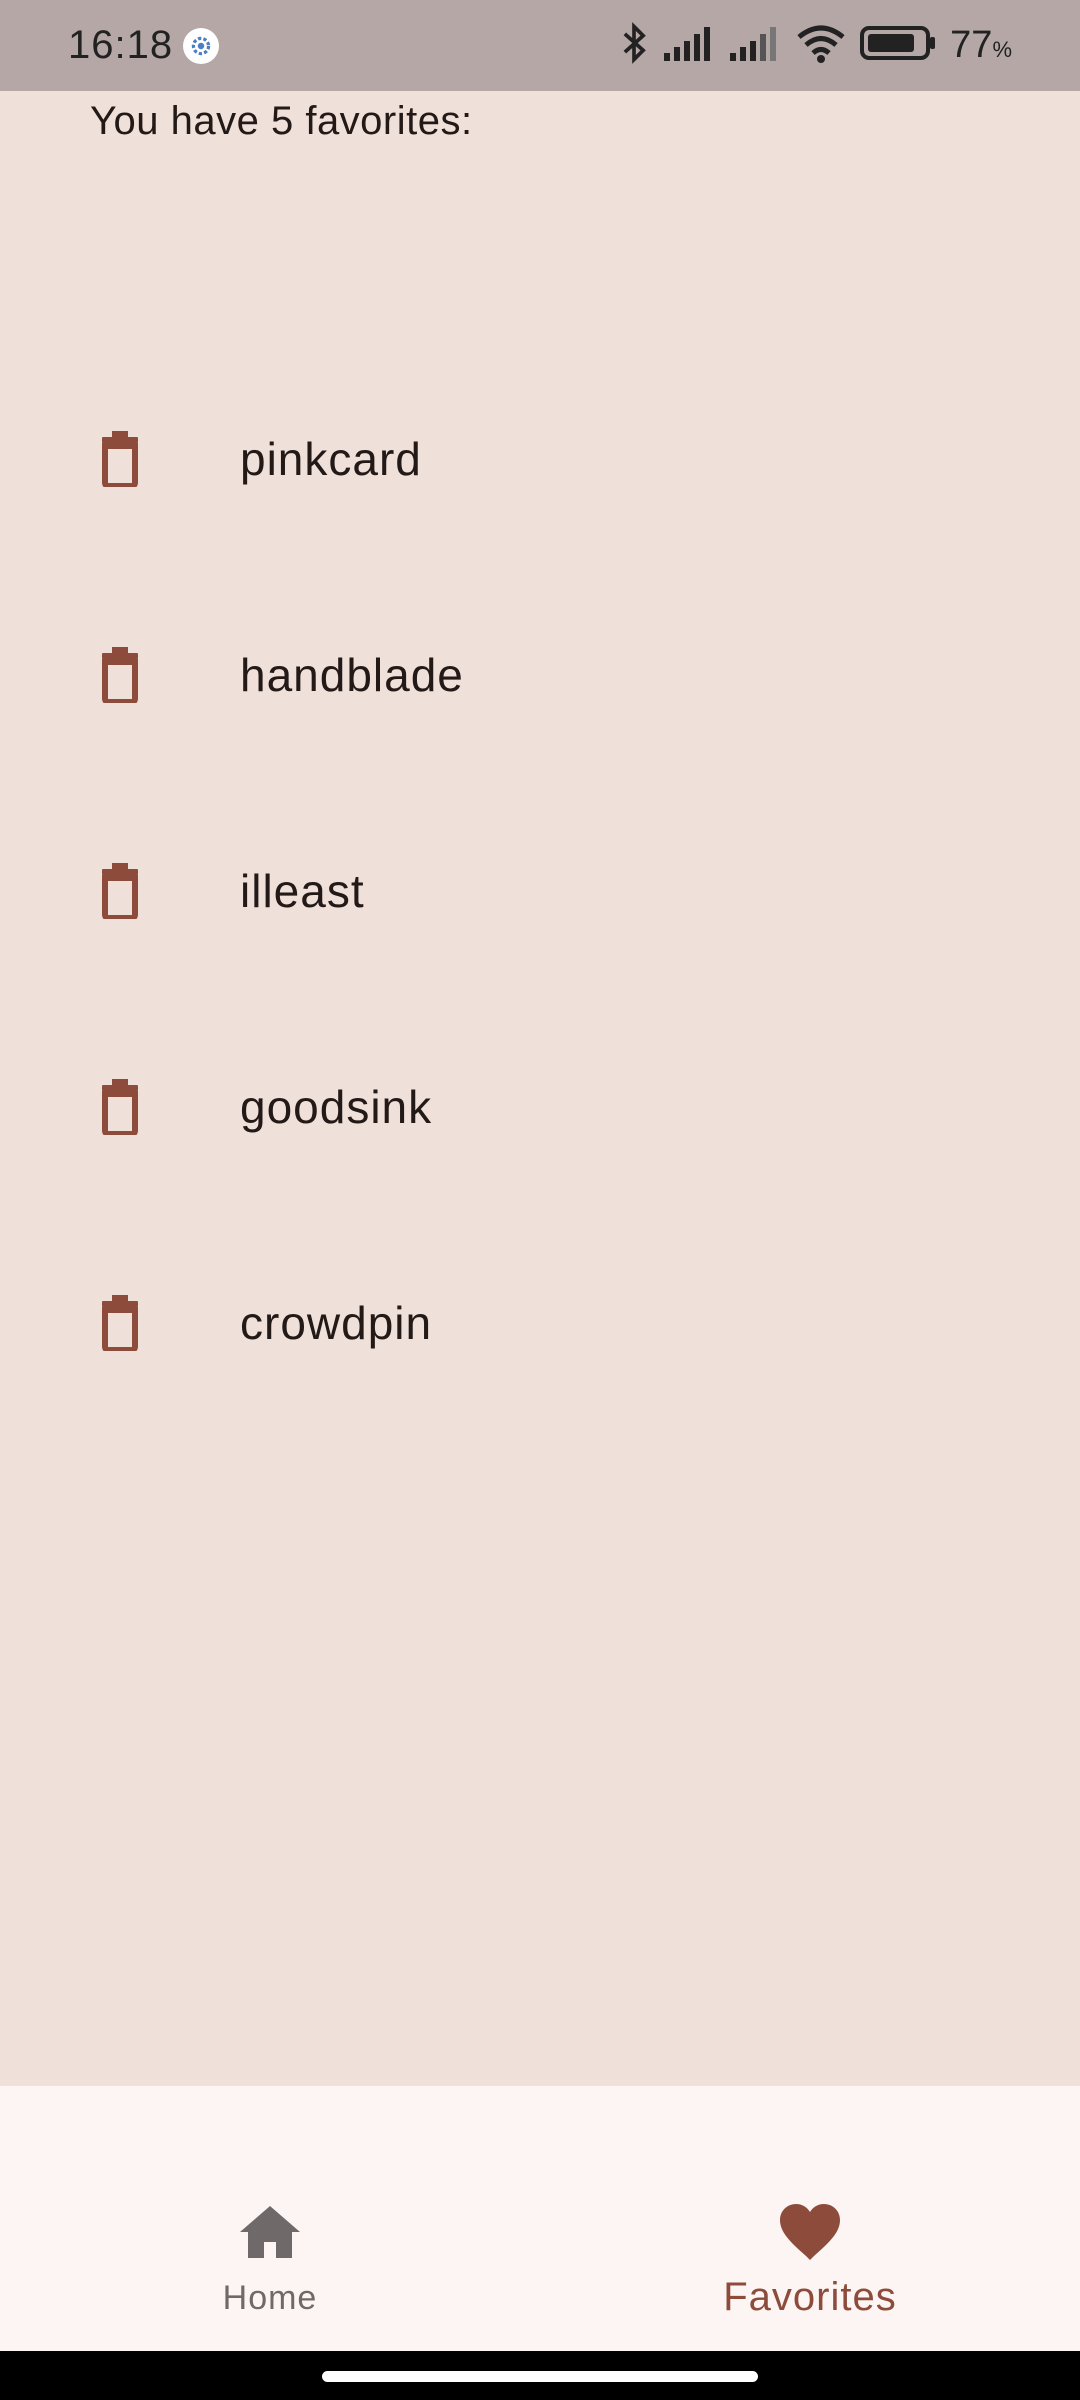  I want to click on favorite-name: crowdpin, so click(336, 1323).